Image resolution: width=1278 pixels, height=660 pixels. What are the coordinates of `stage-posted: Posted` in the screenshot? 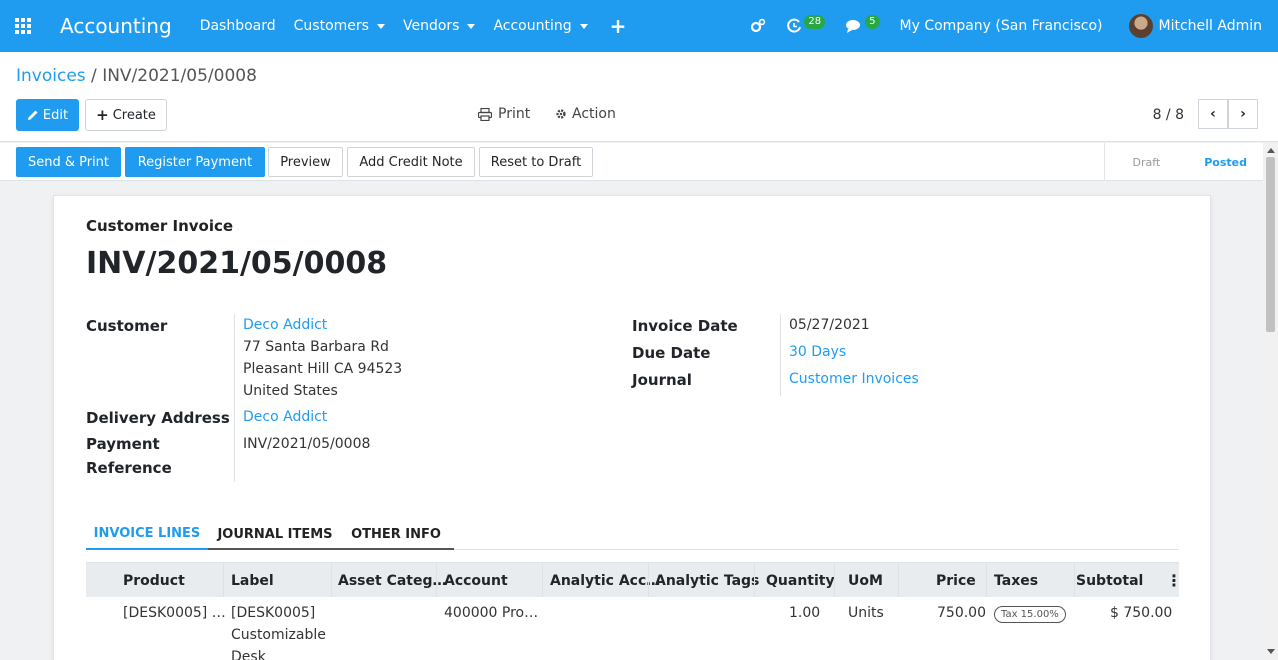 It's located at (1219, 162).